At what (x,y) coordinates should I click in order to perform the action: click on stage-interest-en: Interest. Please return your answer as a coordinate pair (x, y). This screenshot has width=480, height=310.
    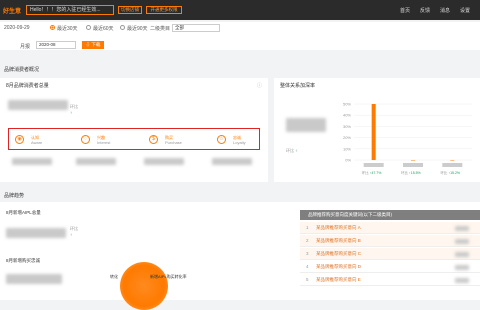
    Looking at the image, I should click on (104, 142).